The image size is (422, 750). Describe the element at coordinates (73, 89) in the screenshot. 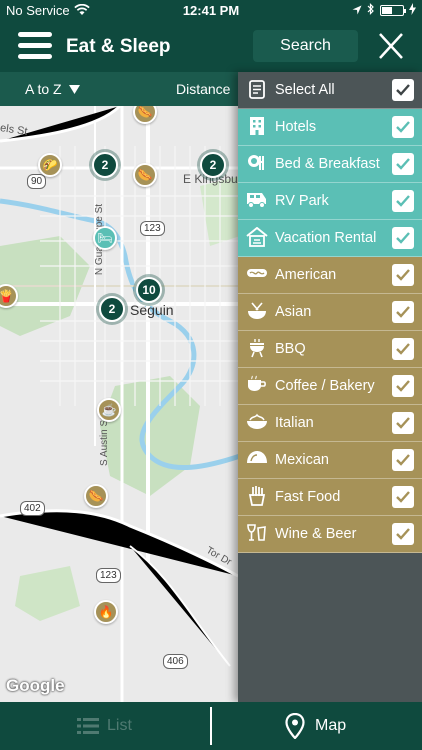

I see `caret-down-icon` at that location.